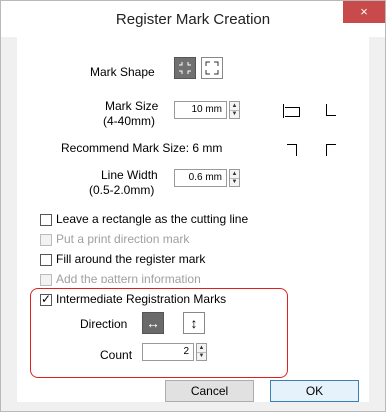  I want to click on mark-shape-corner-button, so click(185, 68).